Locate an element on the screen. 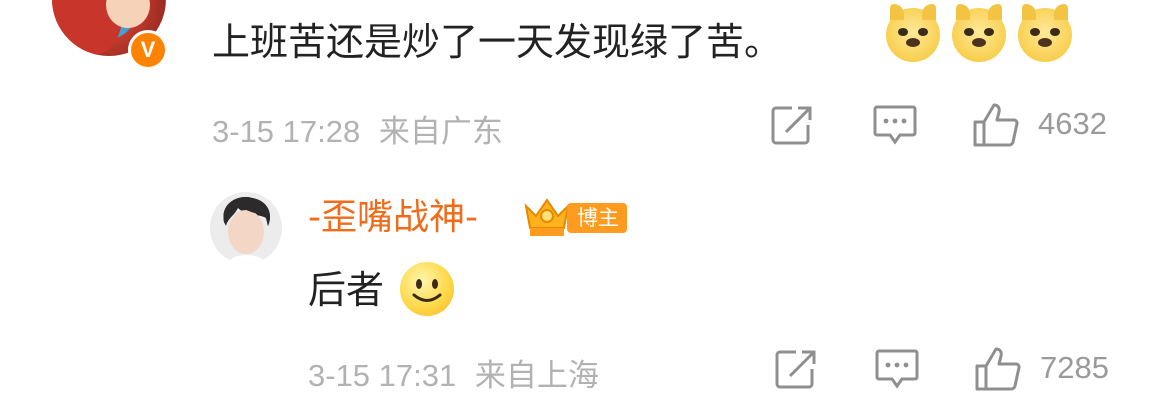 The height and width of the screenshot is (419, 1170). comment-timestamp: 3-15 17:28 is located at coordinates (286, 131).